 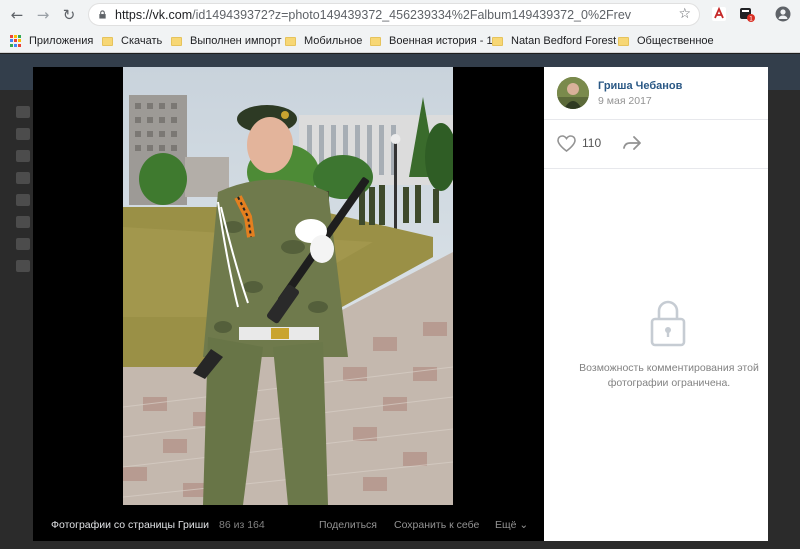 What do you see at coordinates (783, 14) in the screenshot?
I see `profile-icon` at bounding box center [783, 14].